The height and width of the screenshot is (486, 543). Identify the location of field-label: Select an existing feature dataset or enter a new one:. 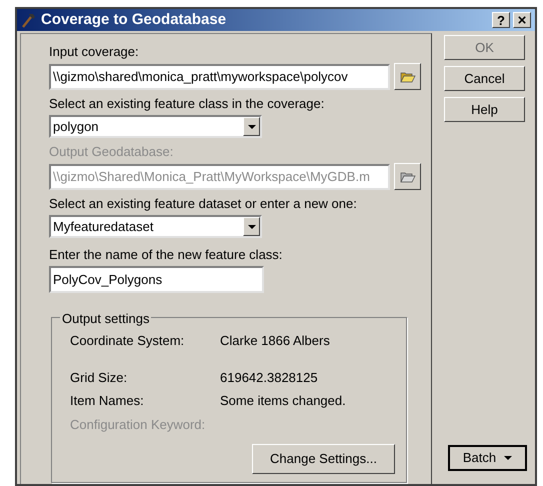
(203, 204).